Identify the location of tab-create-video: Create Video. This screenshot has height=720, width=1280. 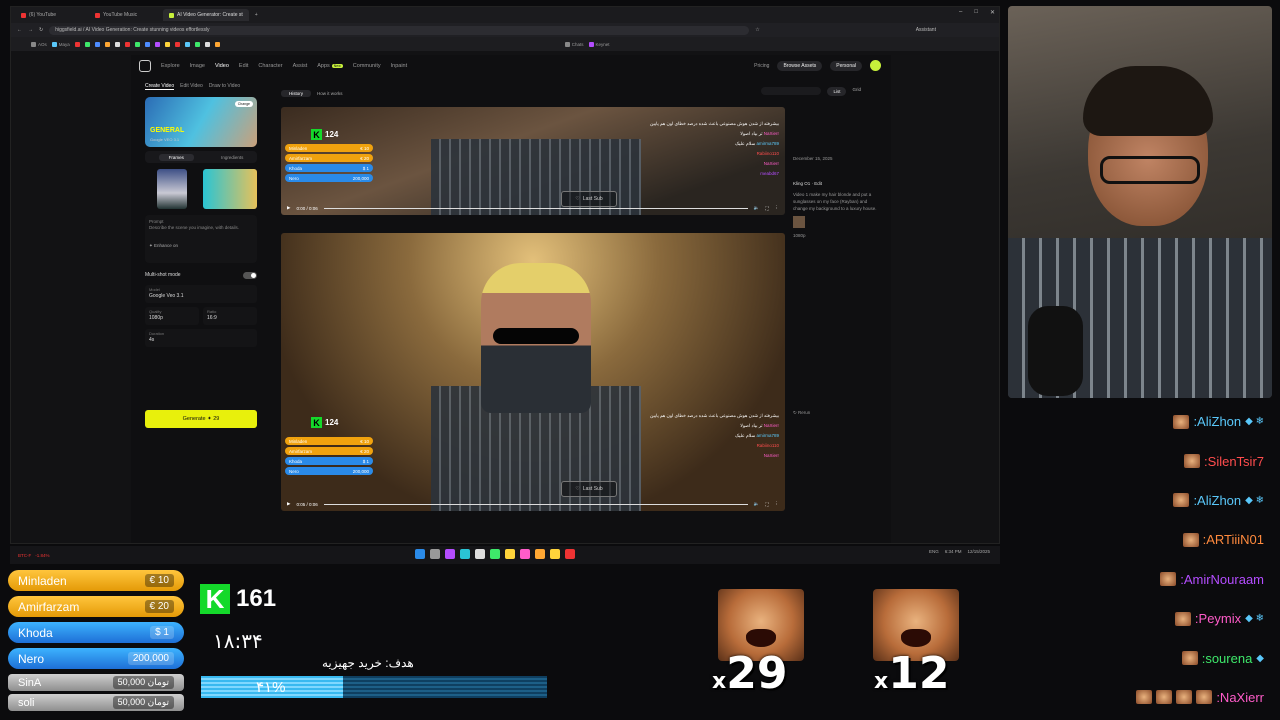
(160, 86).